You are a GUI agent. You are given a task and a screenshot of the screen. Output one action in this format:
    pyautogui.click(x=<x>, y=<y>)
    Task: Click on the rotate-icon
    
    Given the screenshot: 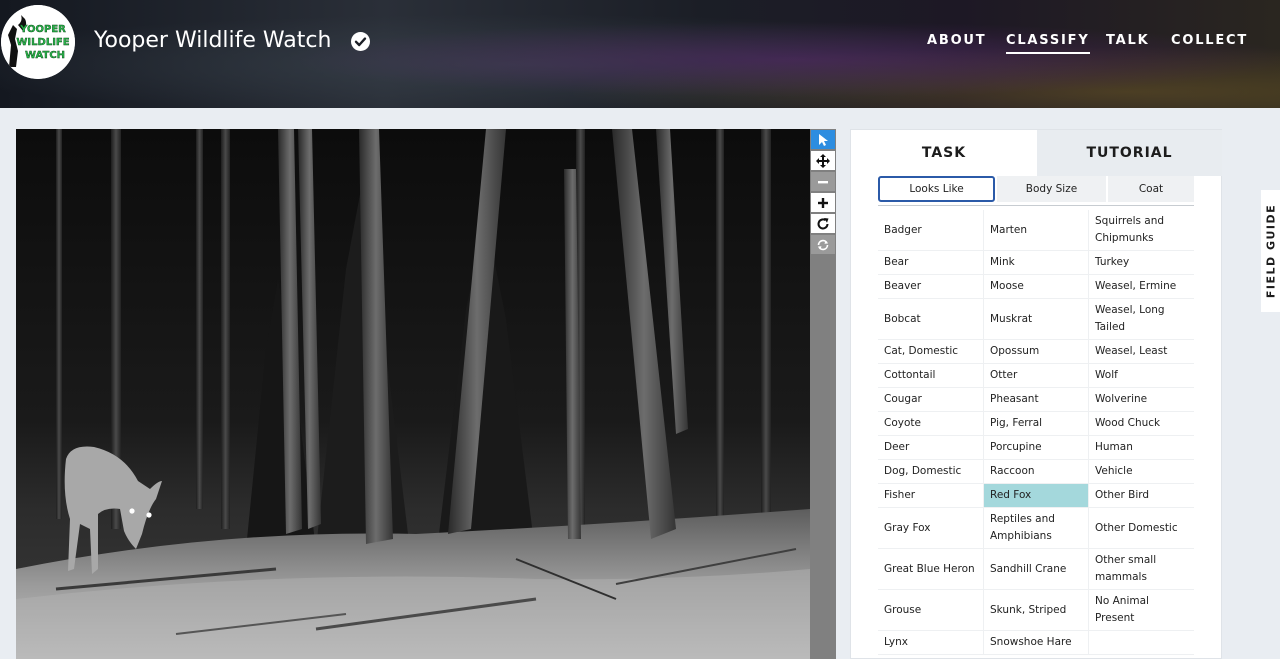 What is the action you would take?
    pyautogui.click(x=823, y=223)
    